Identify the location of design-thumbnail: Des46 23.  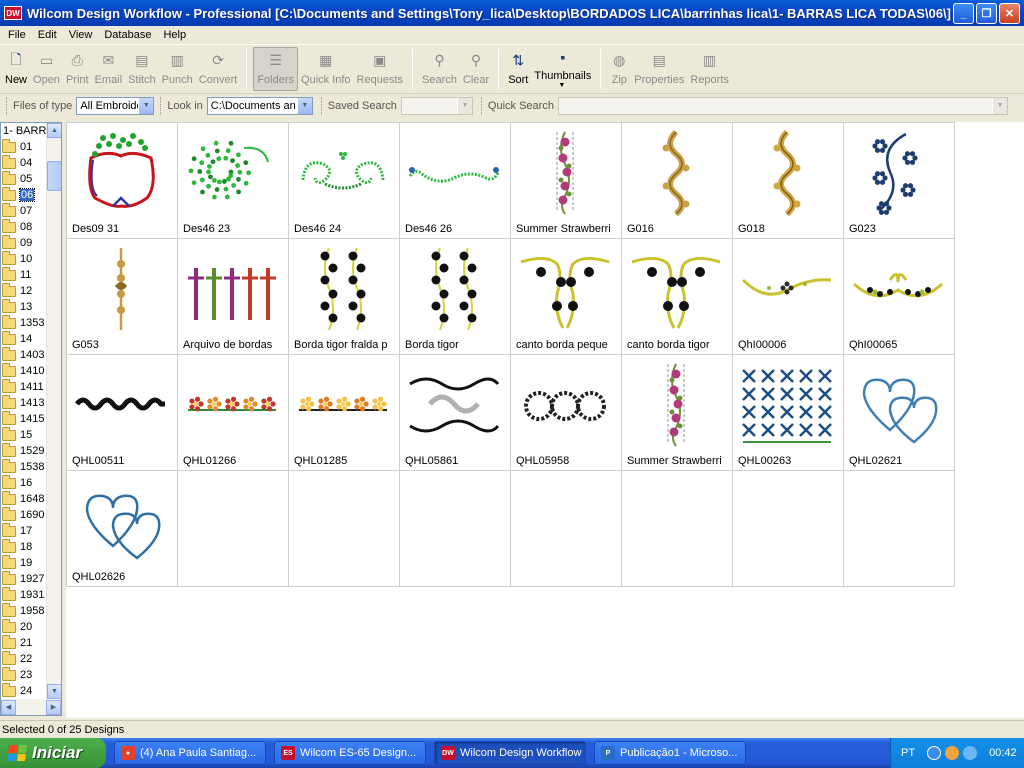
(233, 181).